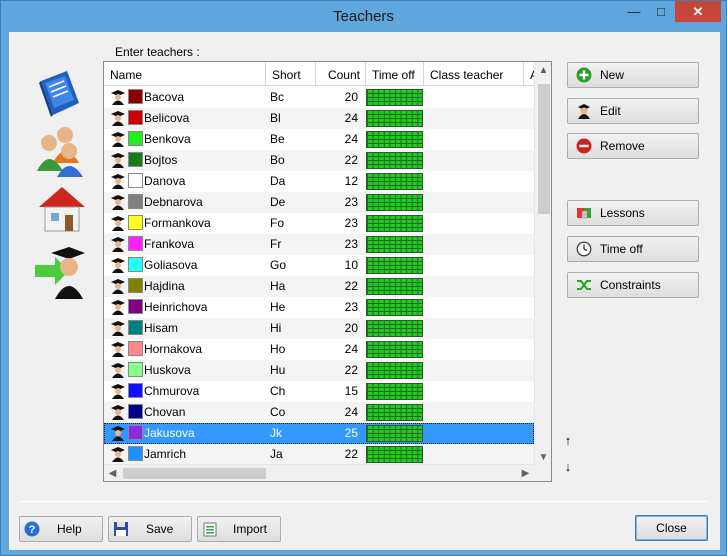  Describe the element at coordinates (319, 286) in the screenshot. I see `table-row: Hajdina Ha 22` at that location.